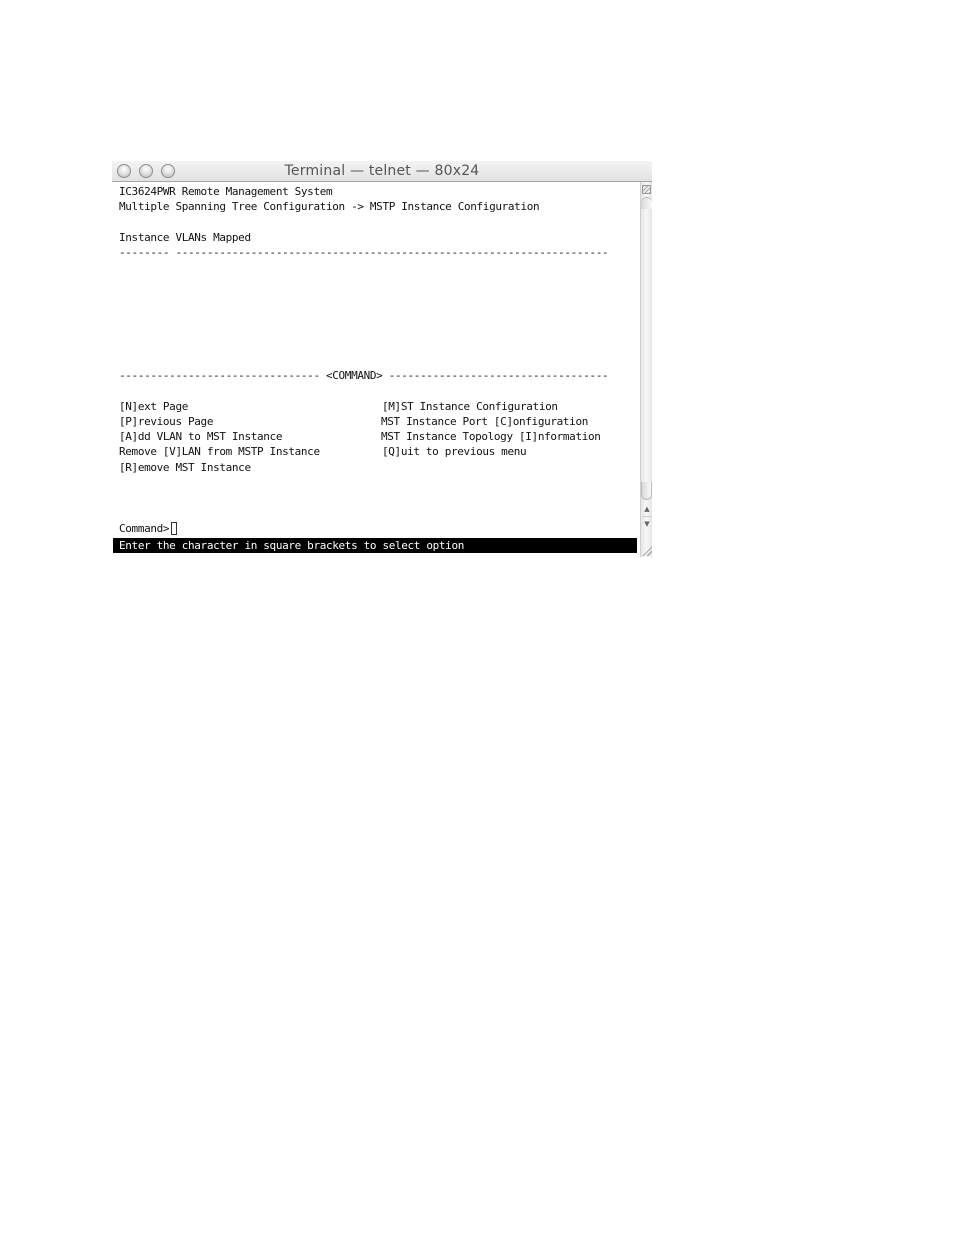 The height and width of the screenshot is (1235, 954). I want to click on scroll-up-arrow-icon: ▲, so click(647, 509).